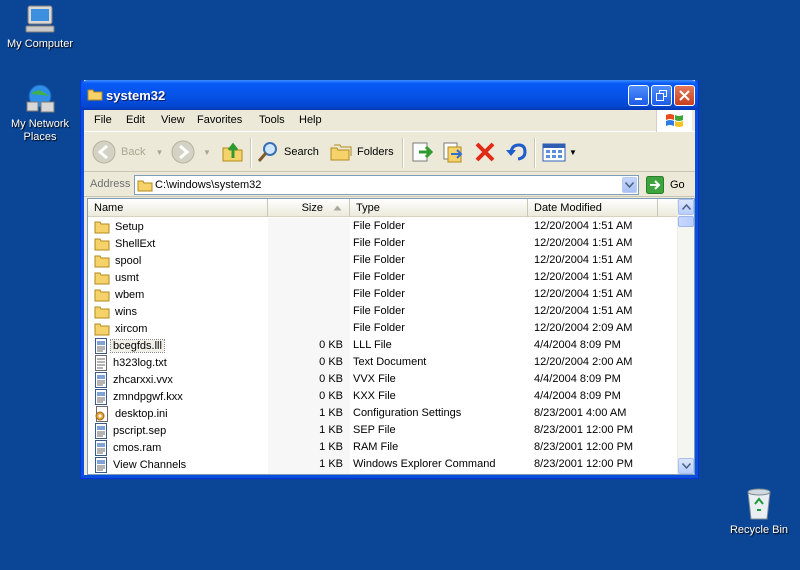 This screenshot has height=570, width=800. What do you see at coordinates (208, 185) in the screenshot?
I see `address-value: C:\windows\system32` at bounding box center [208, 185].